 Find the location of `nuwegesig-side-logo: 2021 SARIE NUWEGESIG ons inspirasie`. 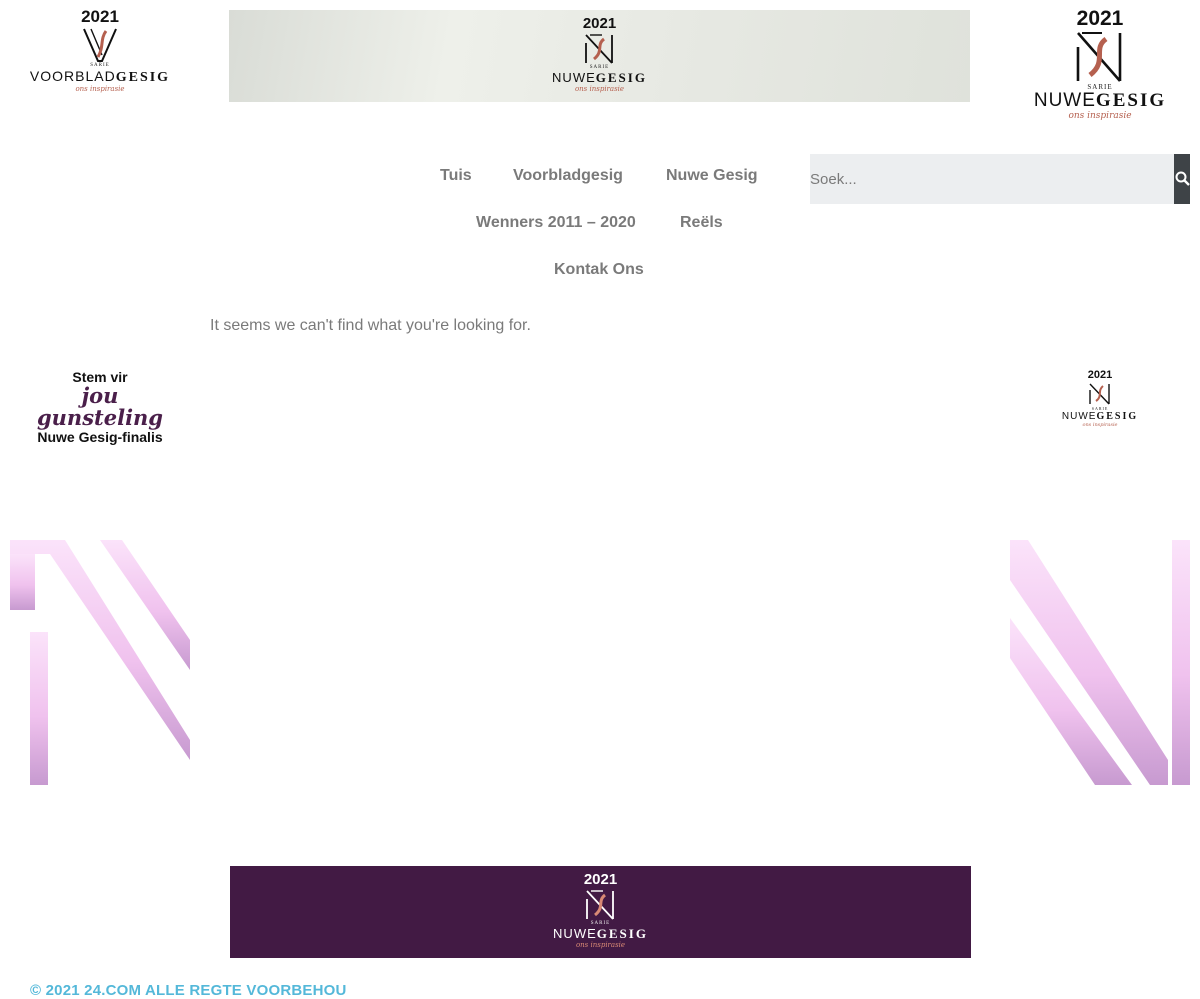

nuwegesig-side-logo: 2021 SARIE NUWEGESIG ons inspirasie is located at coordinates (1100, 398).